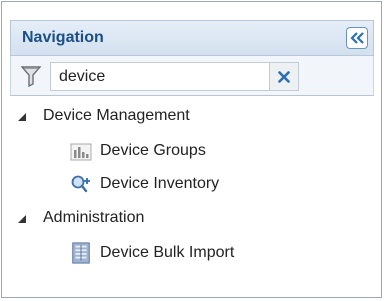 The image size is (385, 301). I want to click on tree-item-device-groups: Device Groups, so click(192, 152).